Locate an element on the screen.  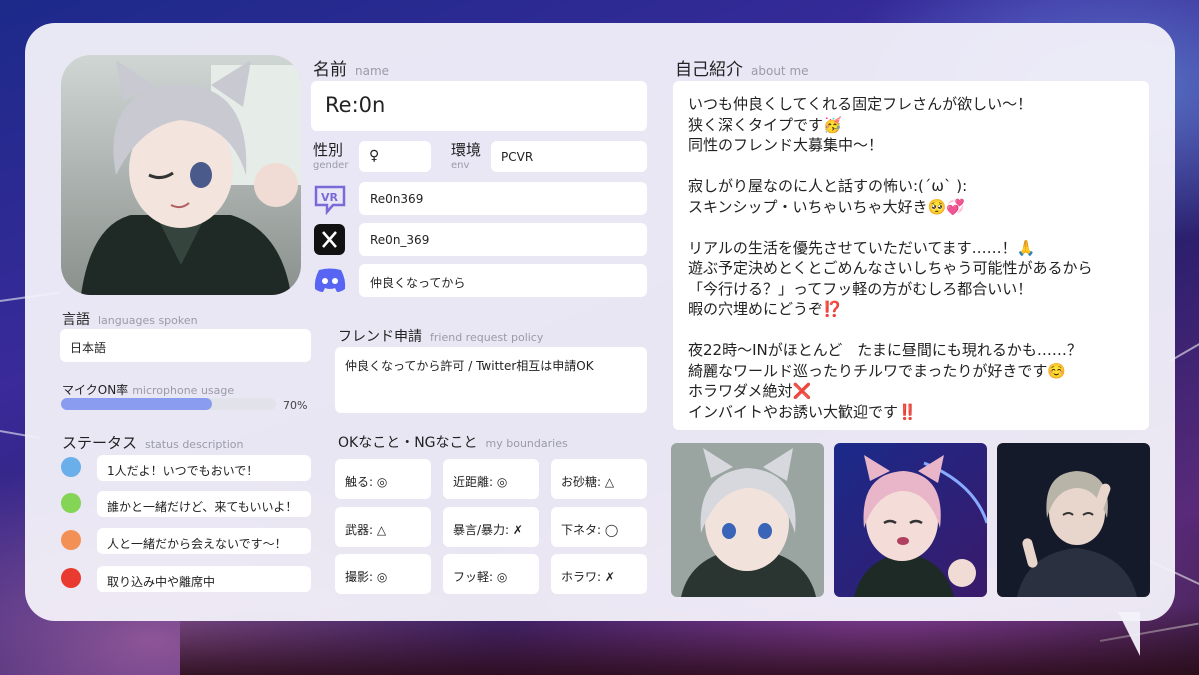
about-line: 同性のフレンド大募集中〜！ is located at coordinates (786, 145).